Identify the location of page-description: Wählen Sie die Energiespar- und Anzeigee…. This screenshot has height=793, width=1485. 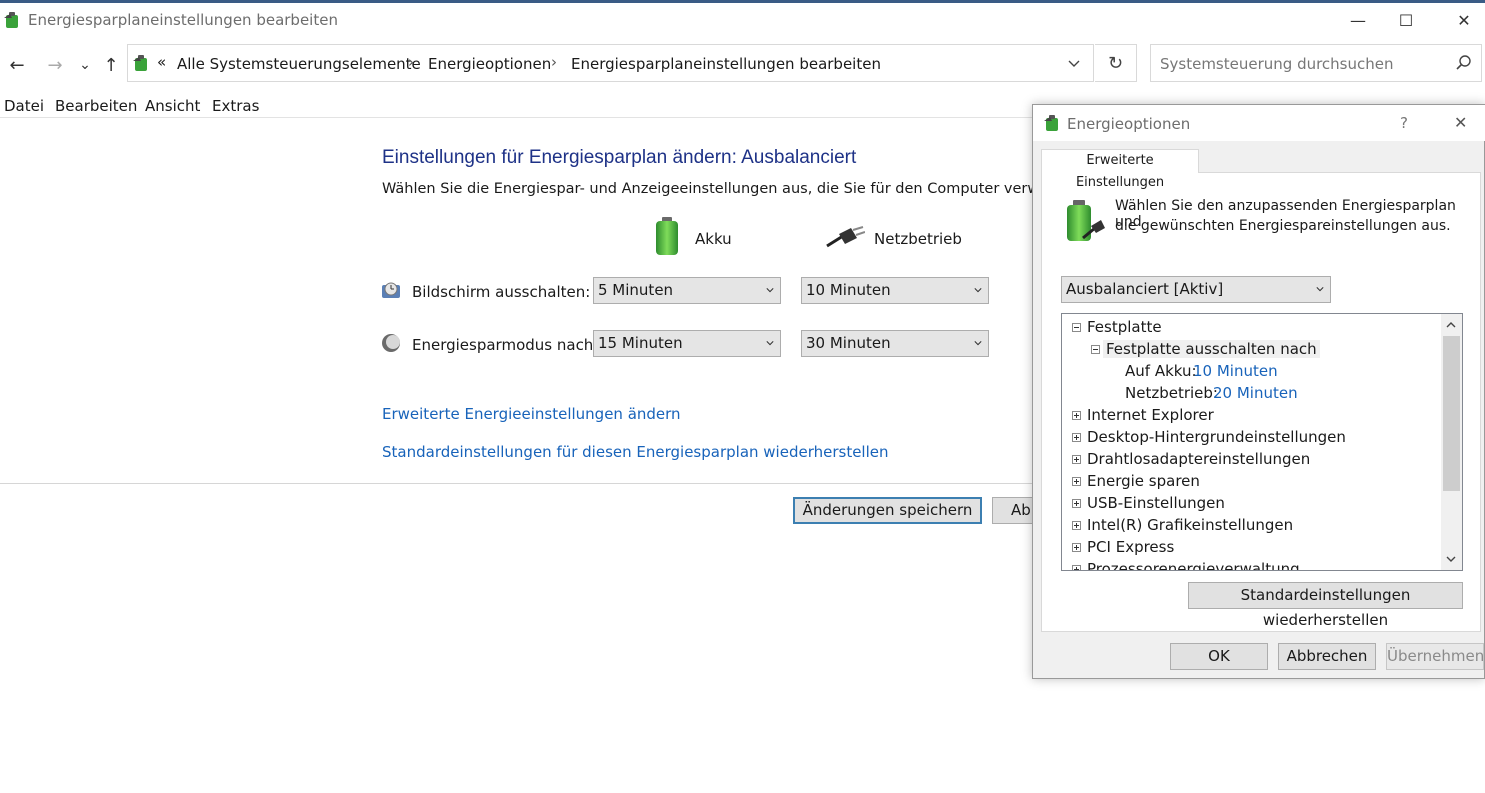
(707, 189).